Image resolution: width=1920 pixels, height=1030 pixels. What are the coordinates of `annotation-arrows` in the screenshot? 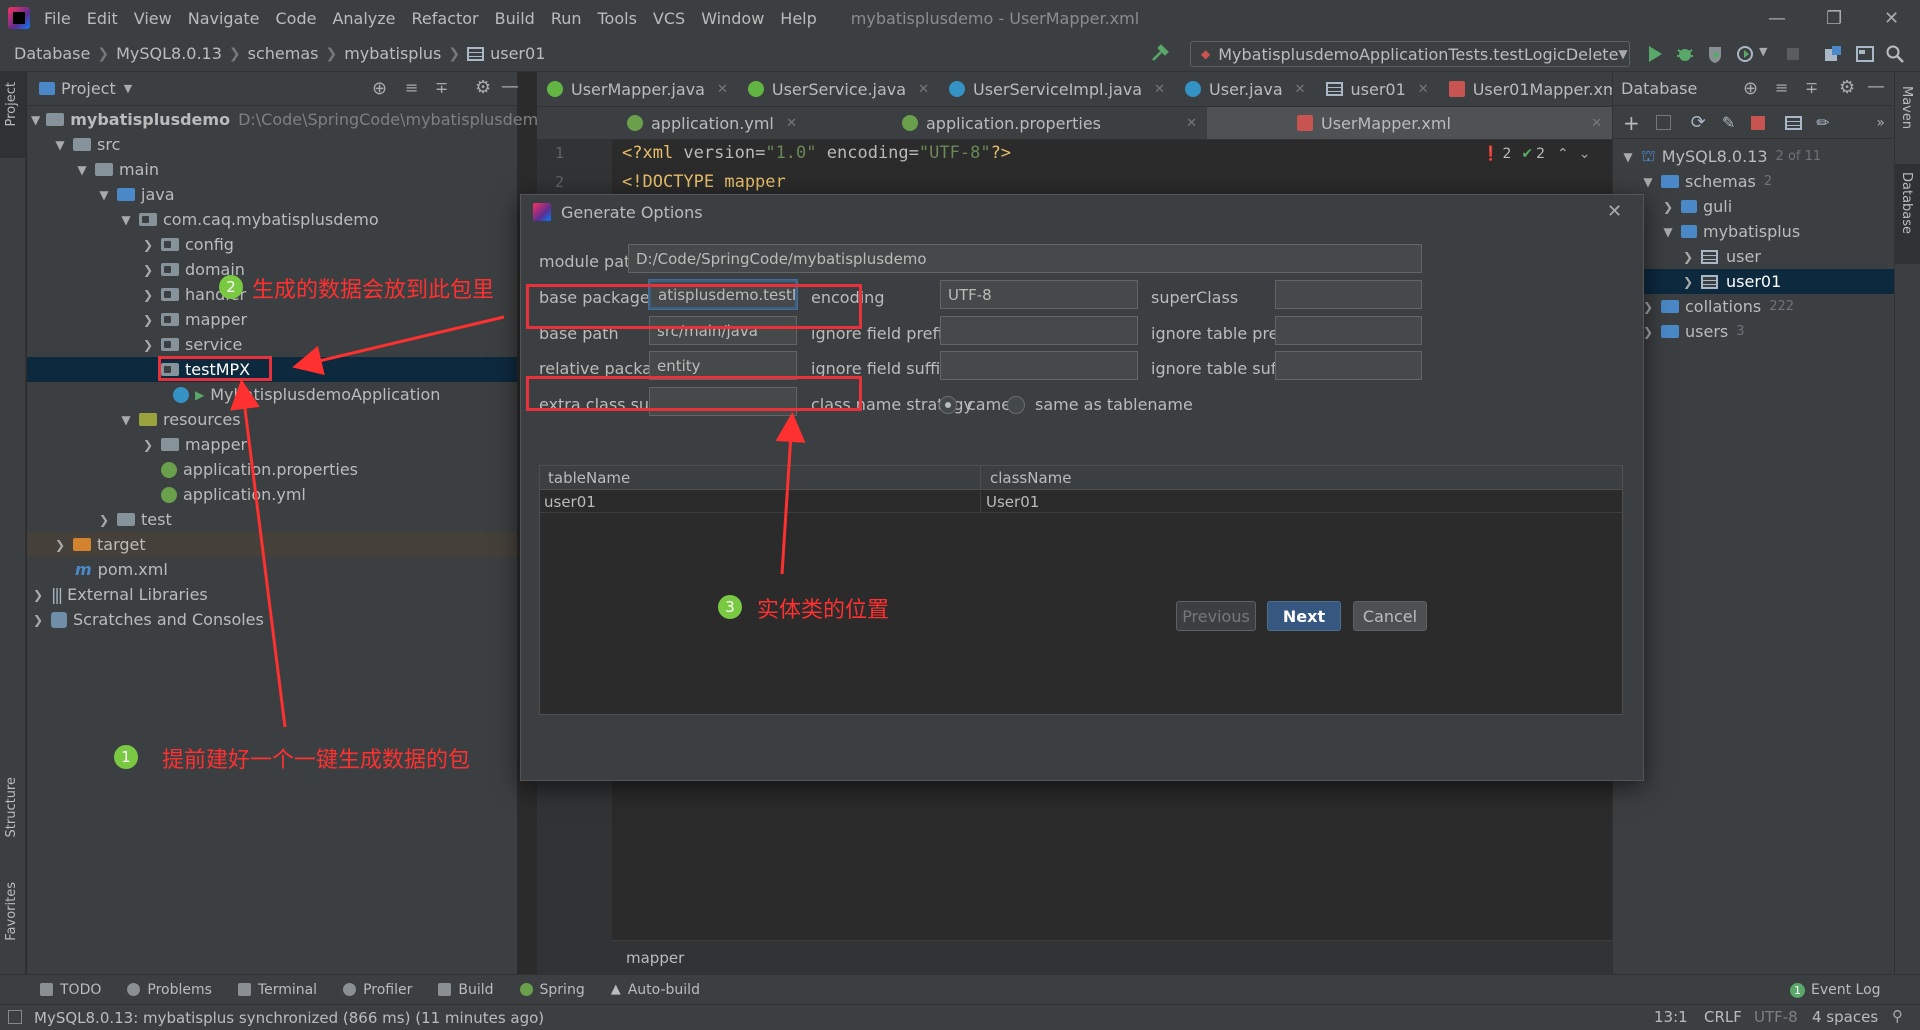 It's located at (518, 521).